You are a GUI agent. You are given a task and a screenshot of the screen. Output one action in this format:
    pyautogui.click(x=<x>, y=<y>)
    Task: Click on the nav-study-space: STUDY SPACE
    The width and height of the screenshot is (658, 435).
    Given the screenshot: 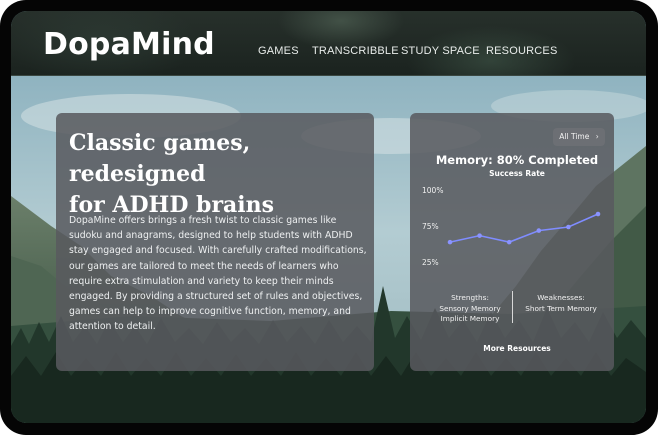 What is the action you would take?
    pyautogui.click(x=440, y=51)
    